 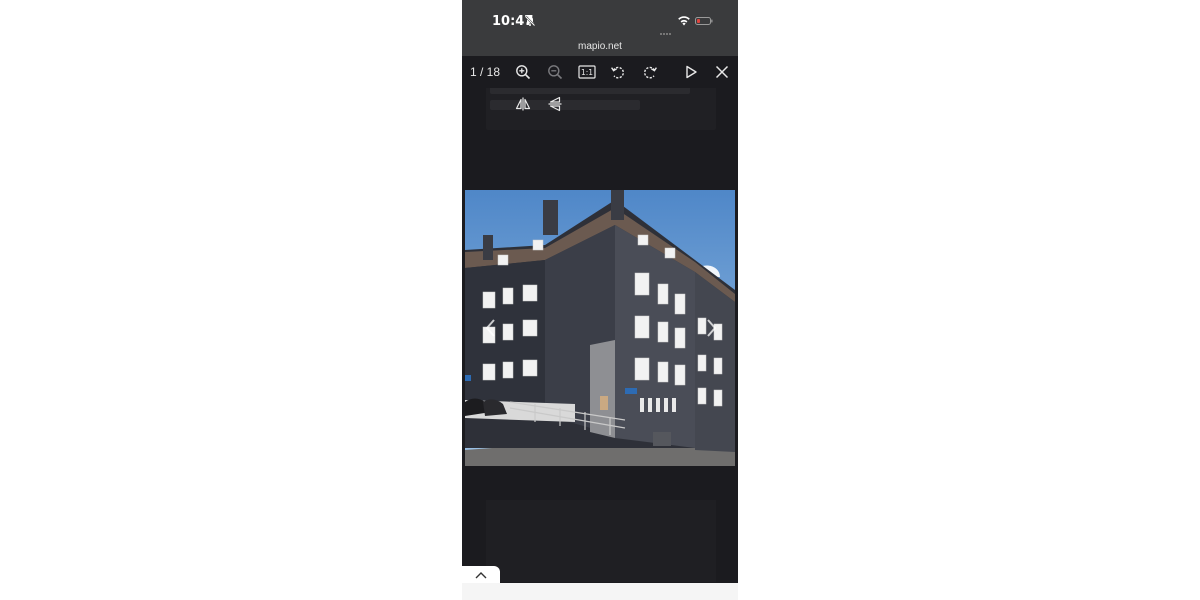 I want to click on previous-image-icon, so click(x=491, y=328).